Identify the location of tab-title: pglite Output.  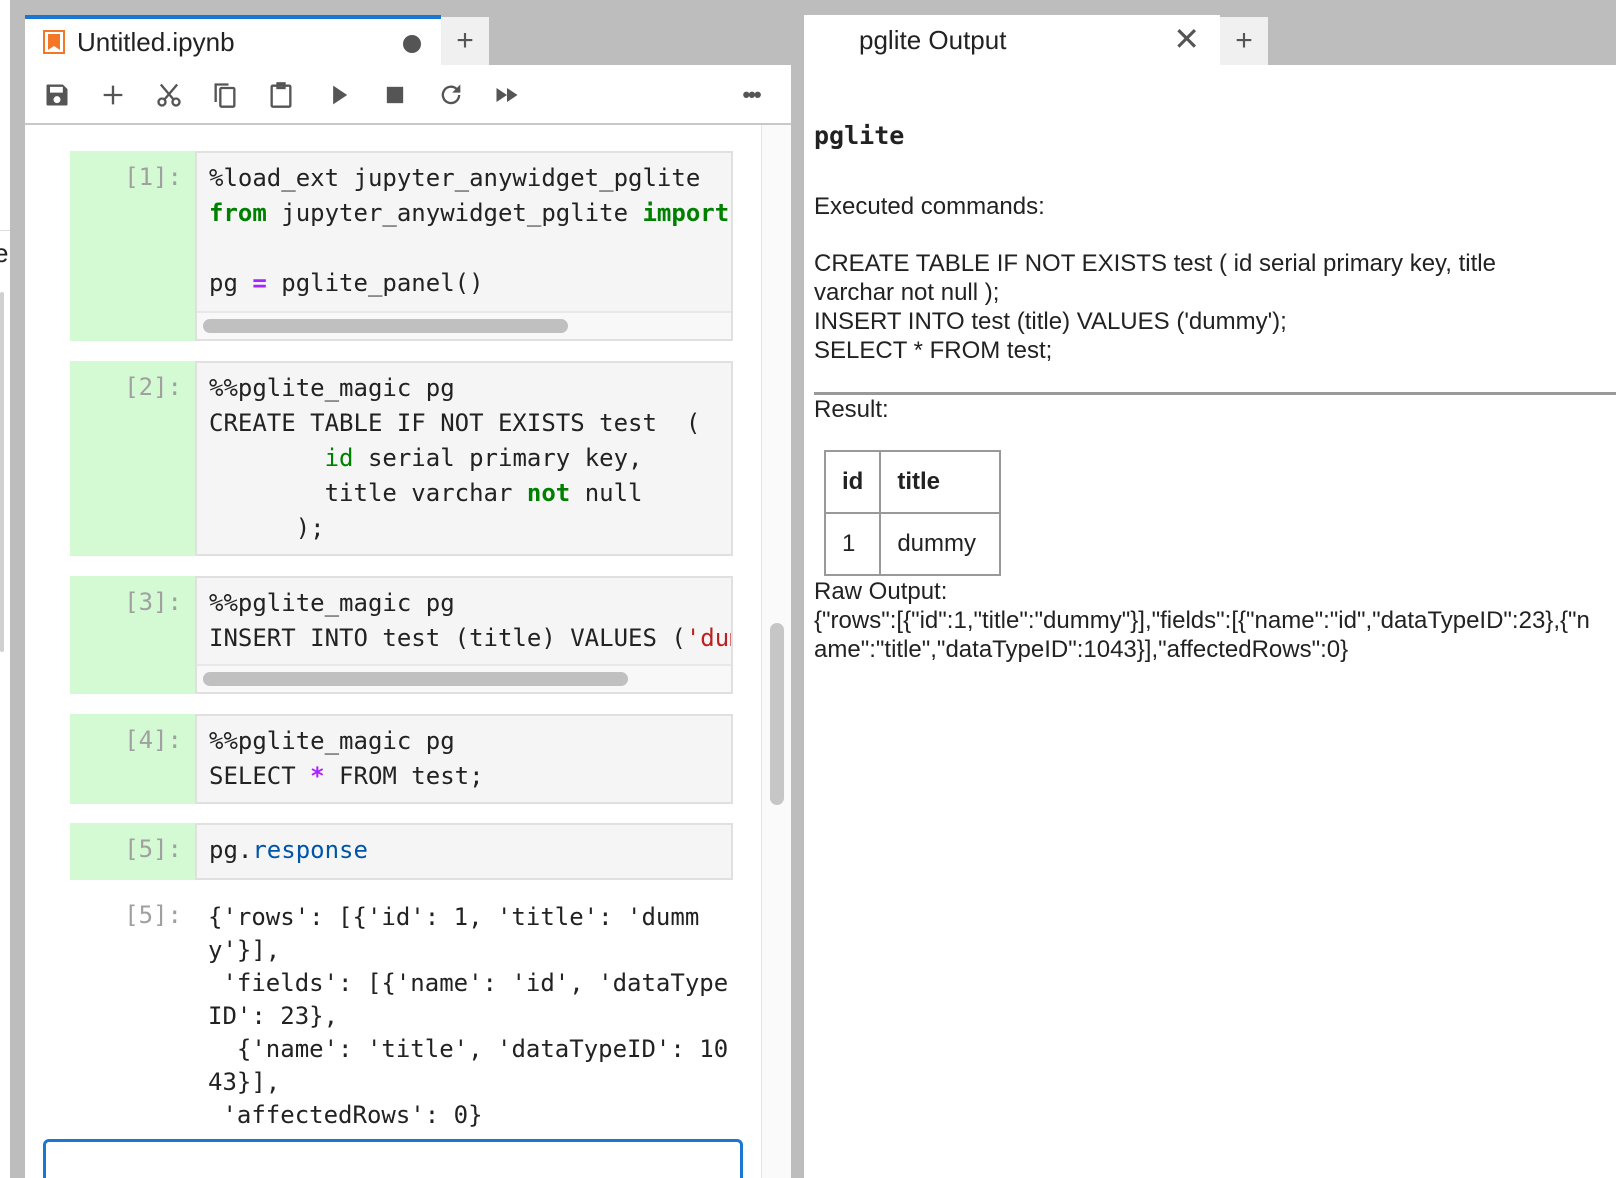
(933, 39).